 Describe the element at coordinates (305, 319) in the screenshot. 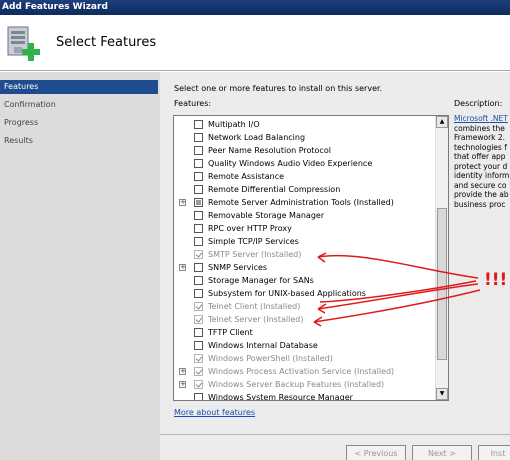

I see `feature-list-item: Telnet Server (Installed)` at that location.